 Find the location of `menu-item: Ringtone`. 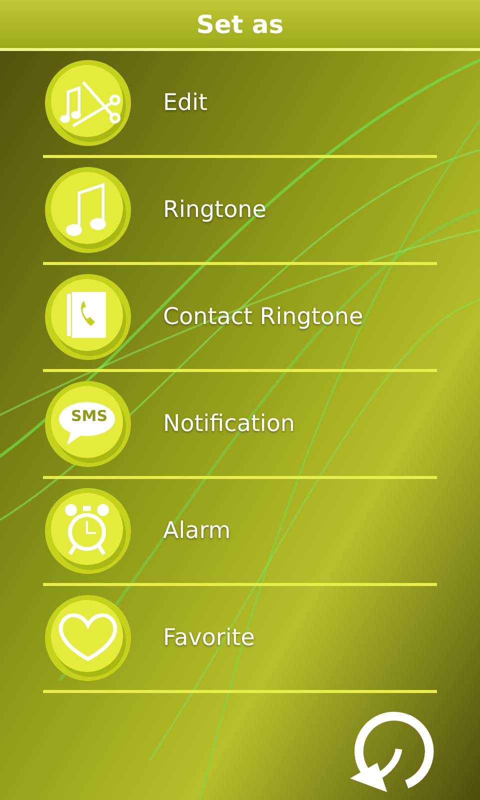

menu-item: Ringtone is located at coordinates (240, 210).